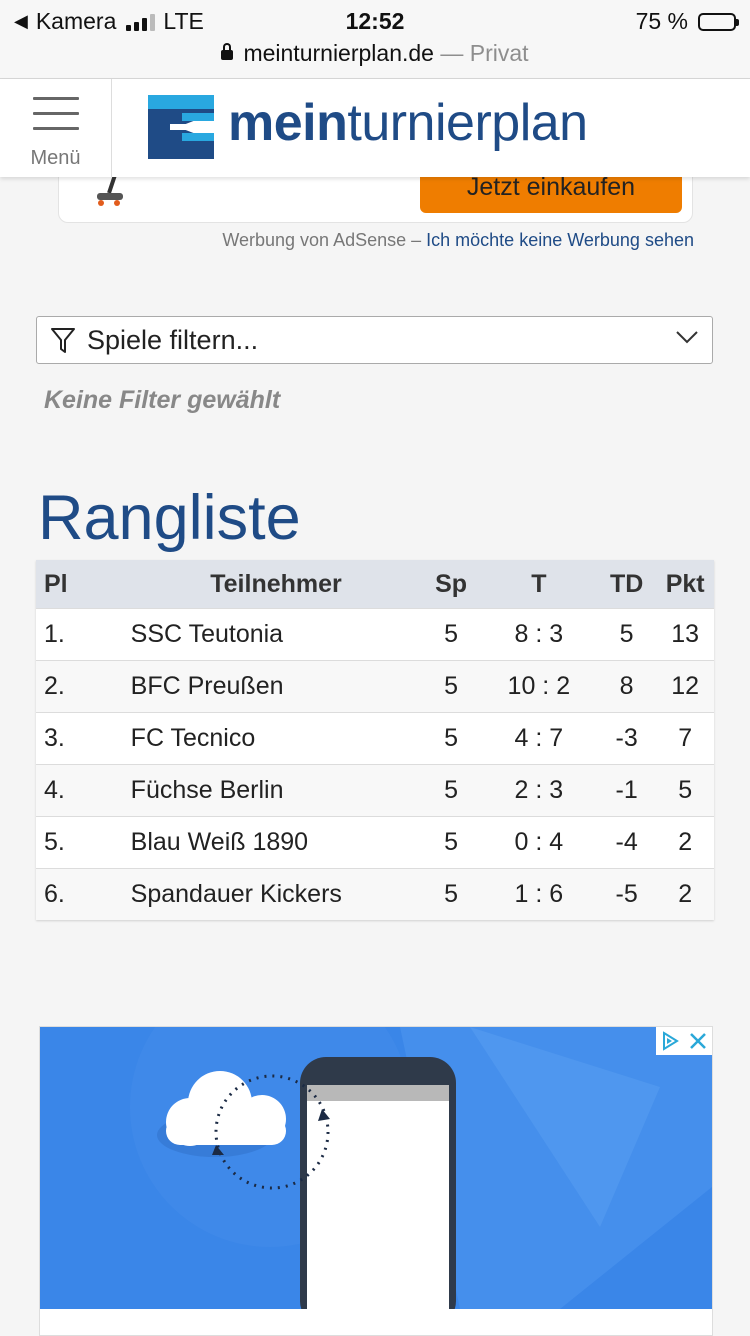 The width and height of the screenshot is (750, 1336). Describe the element at coordinates (685, 738) in the screenshot. I see `cell-points: 7` at that location.